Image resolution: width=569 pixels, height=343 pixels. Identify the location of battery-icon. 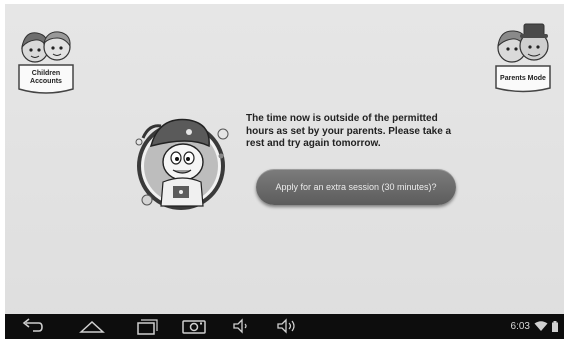
(555, 326).